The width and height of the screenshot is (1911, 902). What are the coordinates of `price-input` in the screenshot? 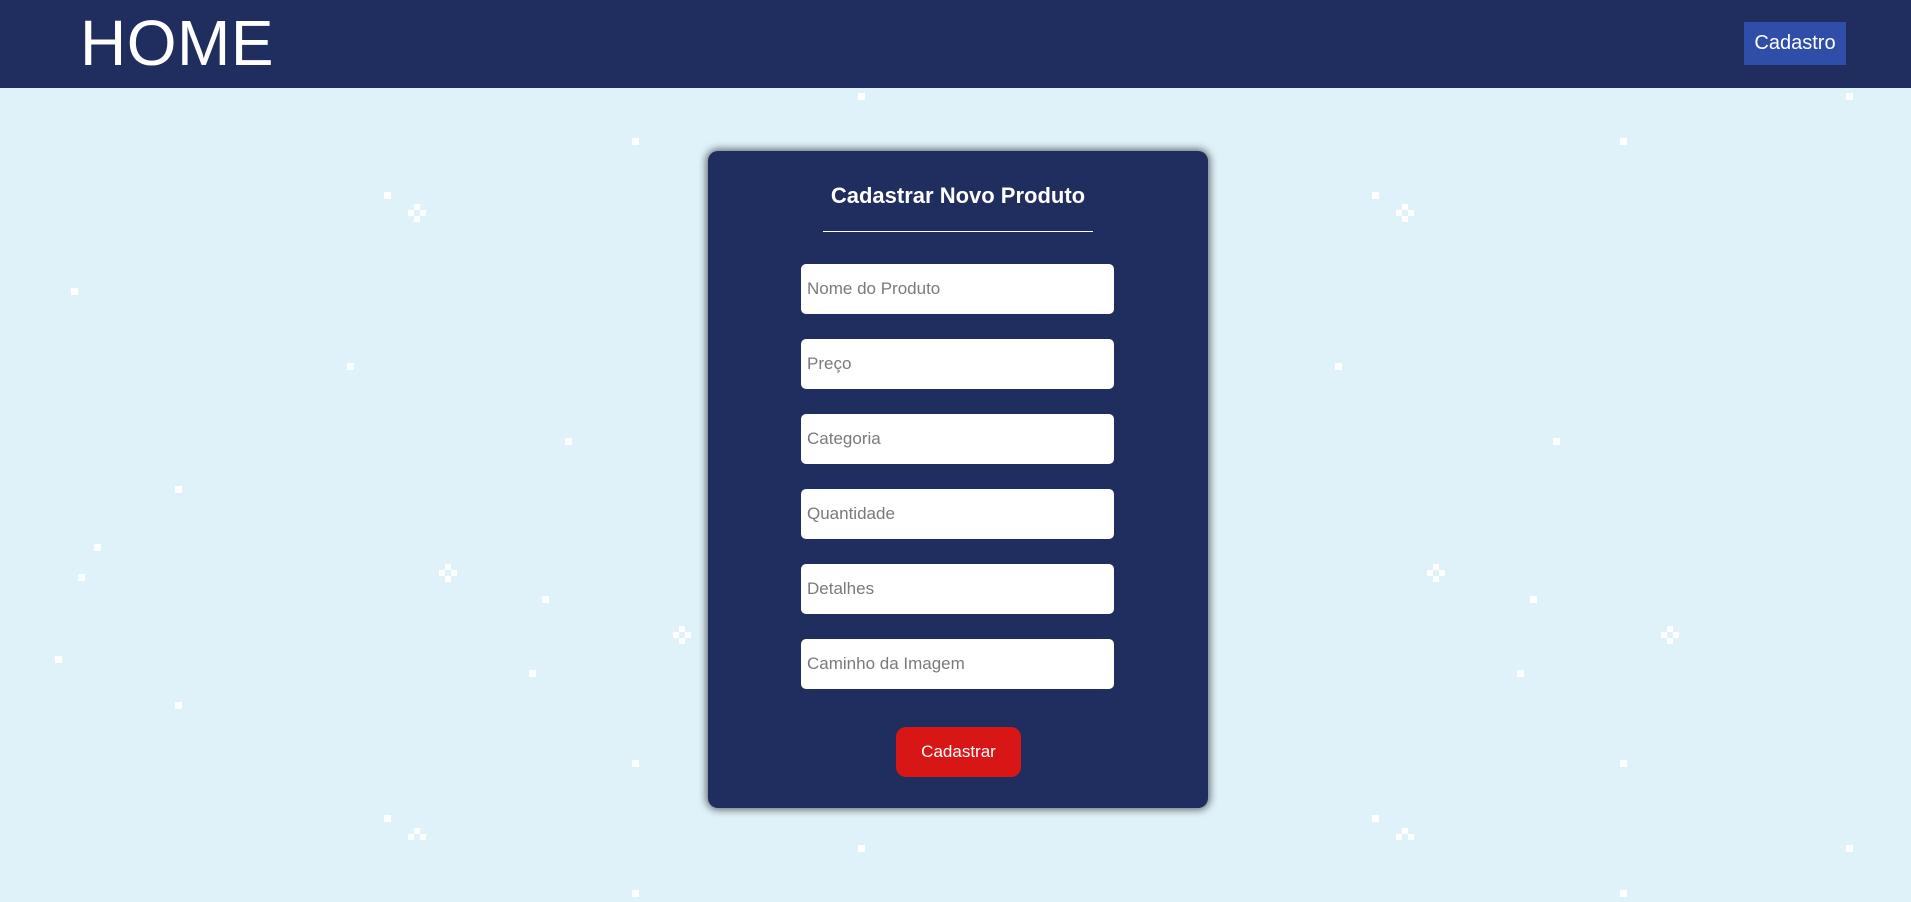 It's located at (957, 364).